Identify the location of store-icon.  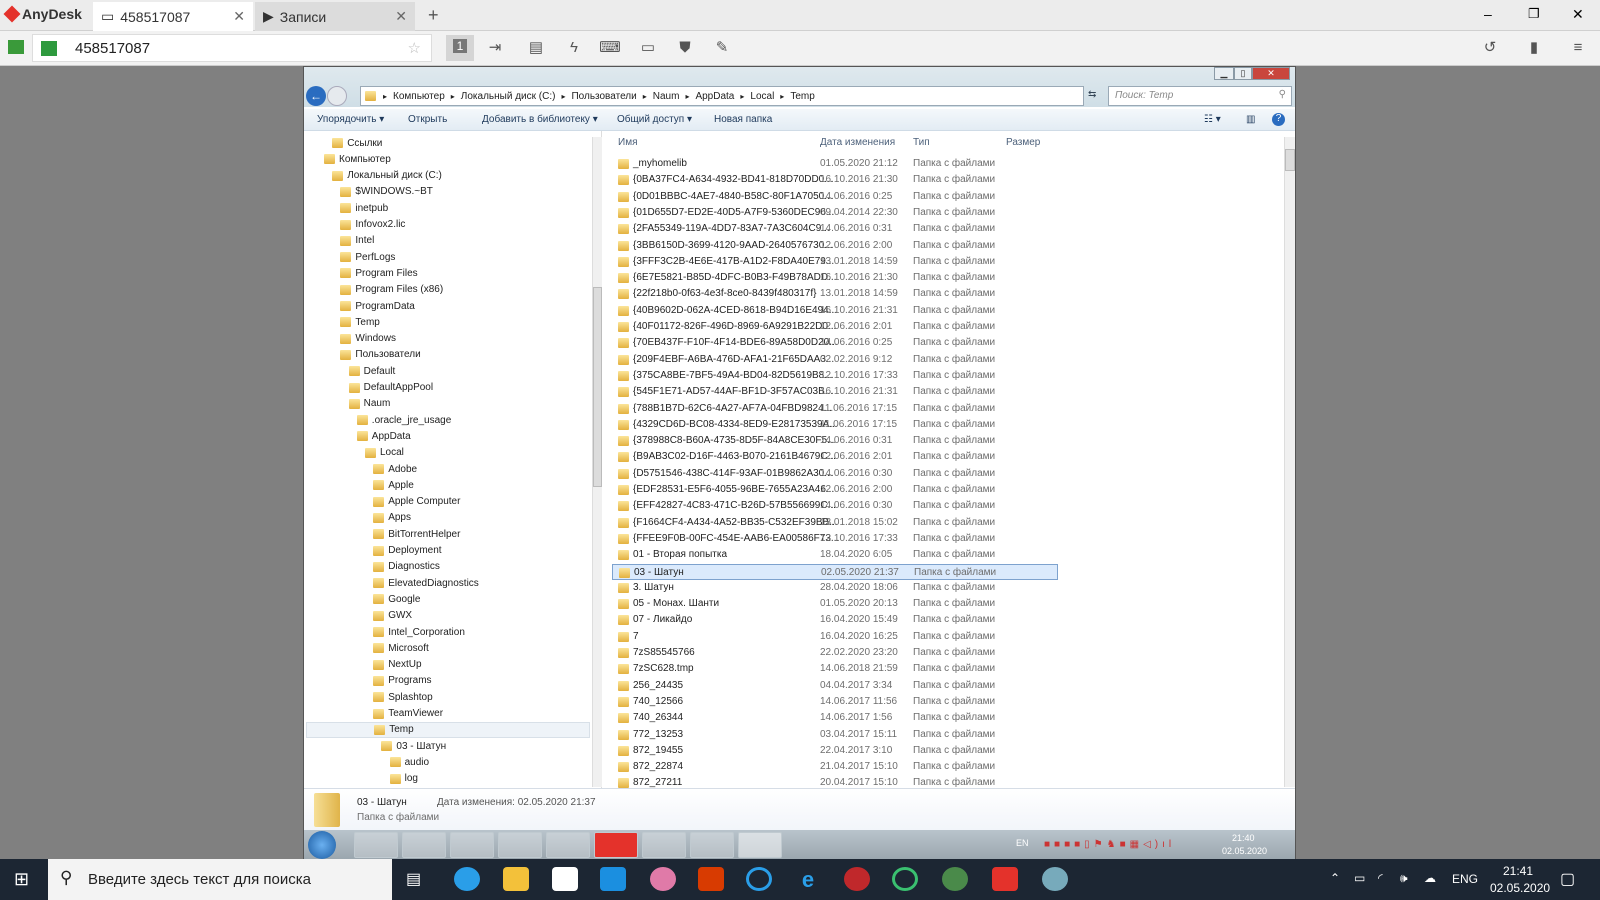
(565, 879).